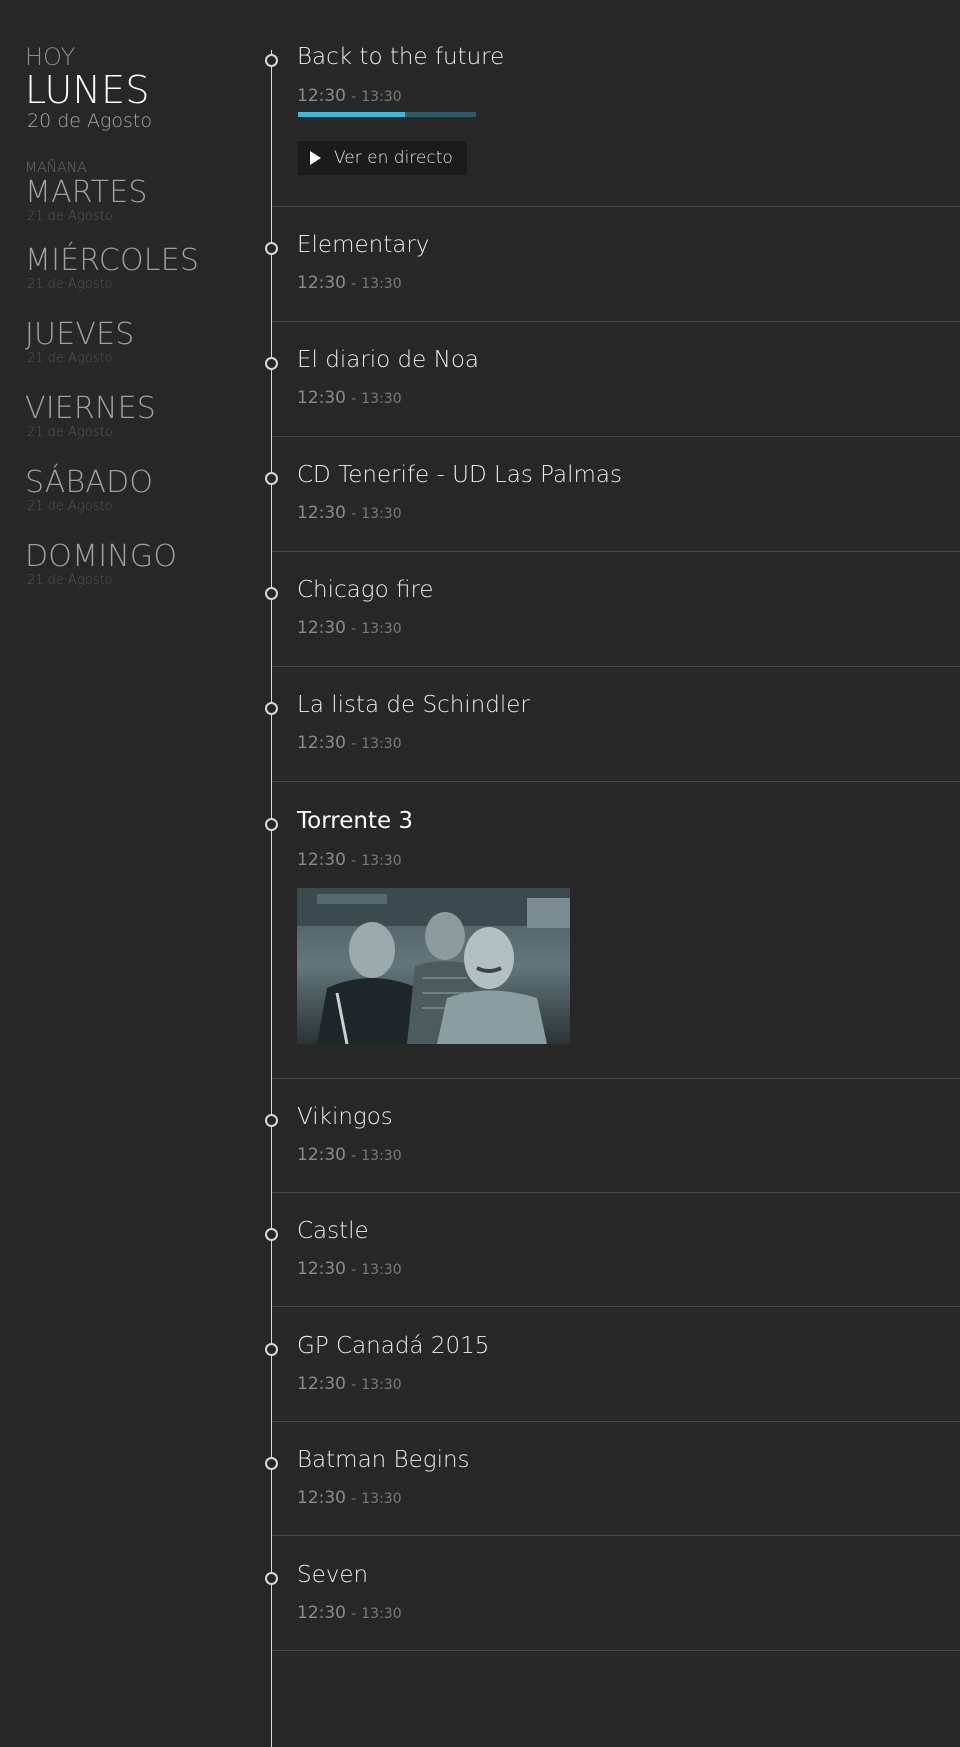  I want to click on day-name: JUEVES, so click(80, 334).